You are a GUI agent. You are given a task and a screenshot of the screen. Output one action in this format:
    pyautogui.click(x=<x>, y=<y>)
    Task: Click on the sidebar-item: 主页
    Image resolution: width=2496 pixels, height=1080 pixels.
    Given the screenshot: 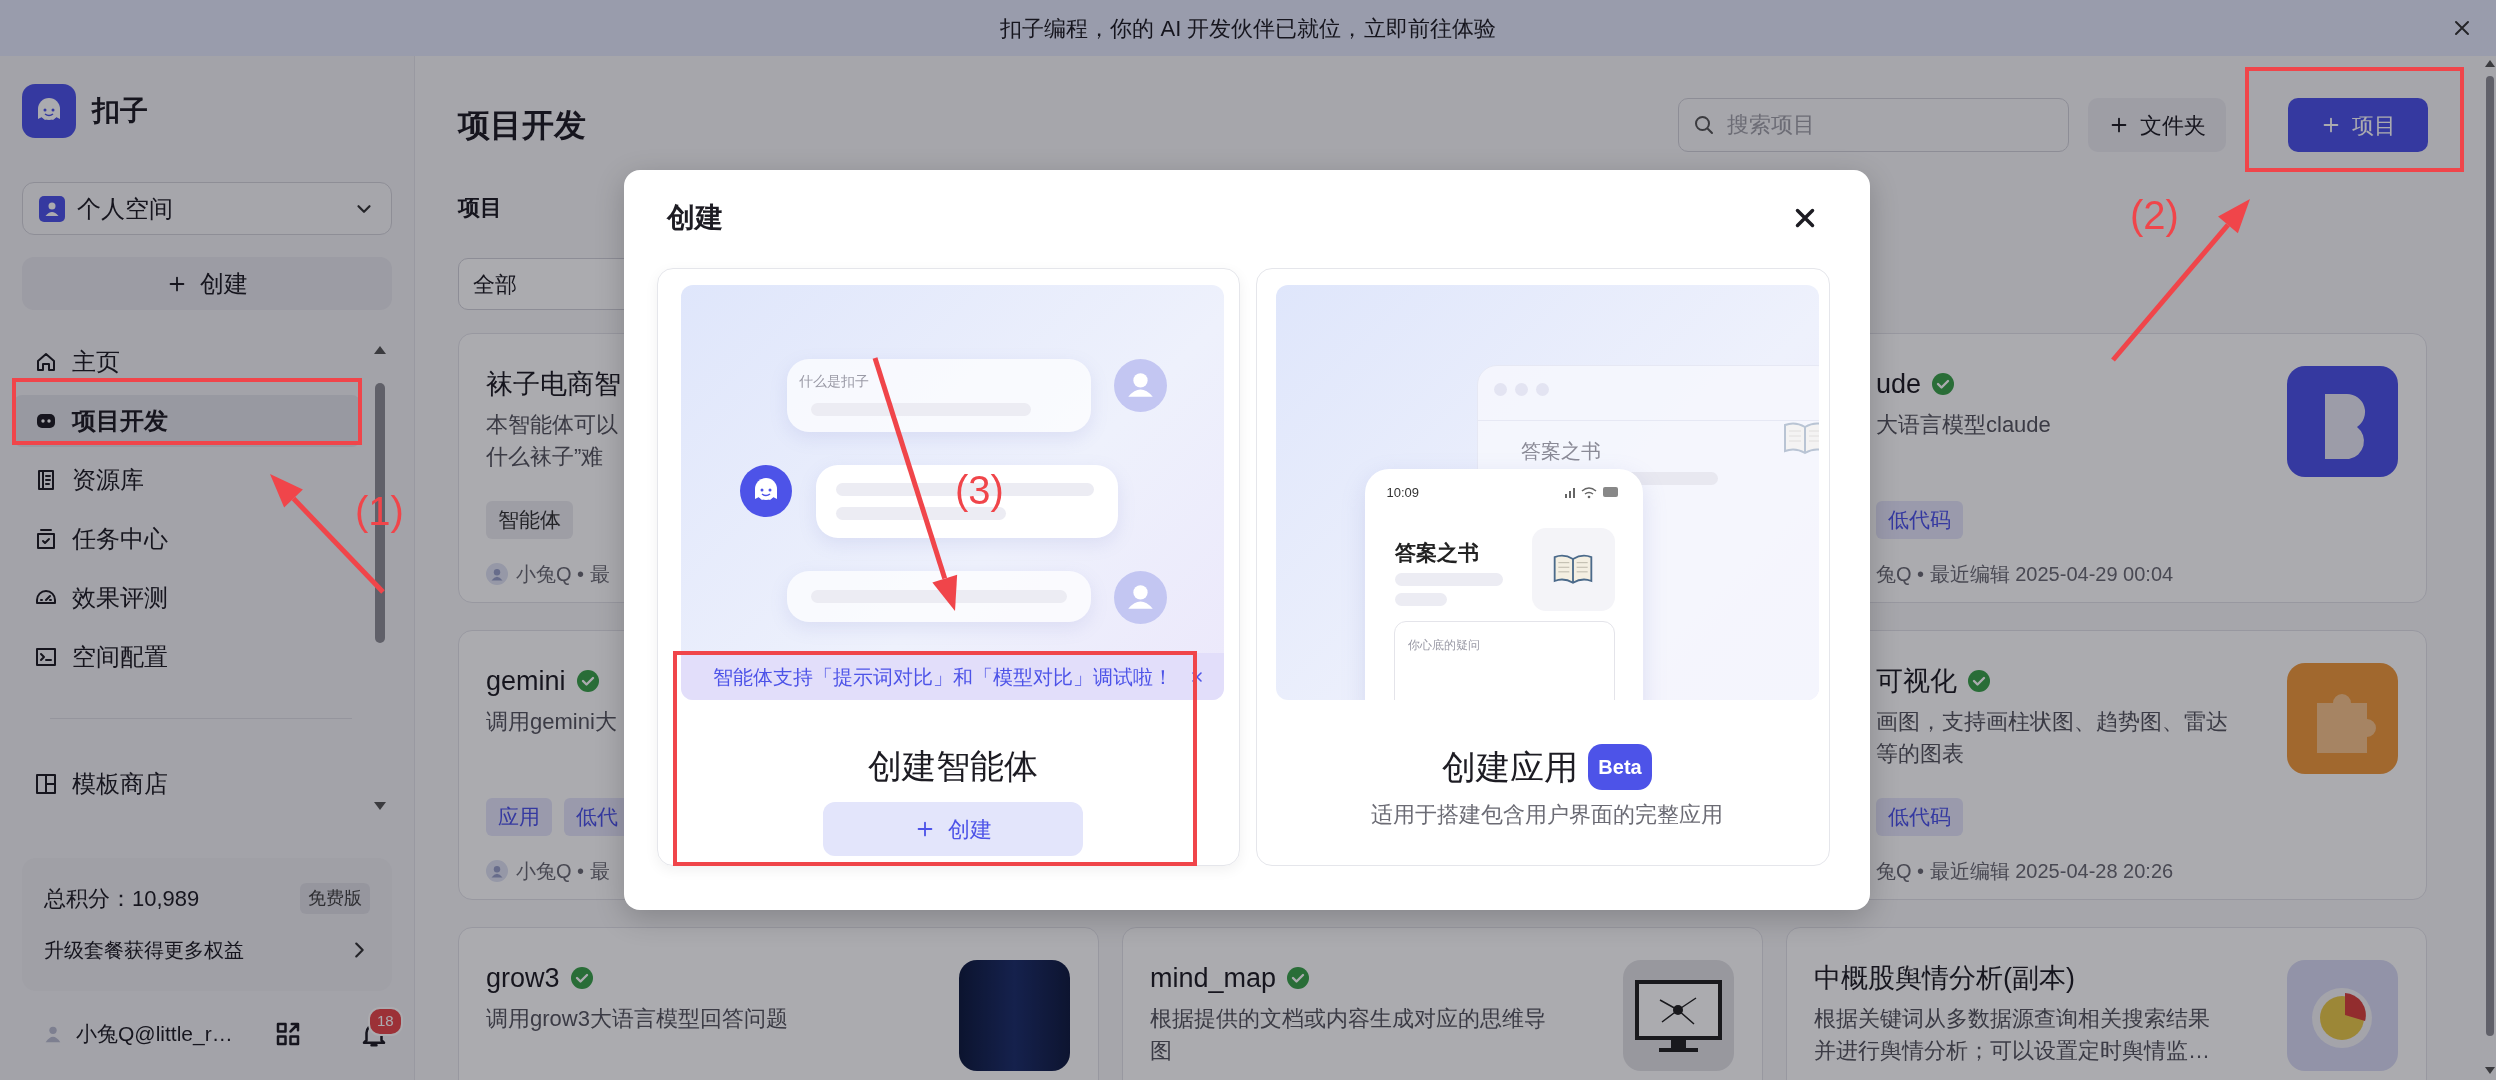 What is the action you would take?
    pyautogui.click(x=187, y=362)
    